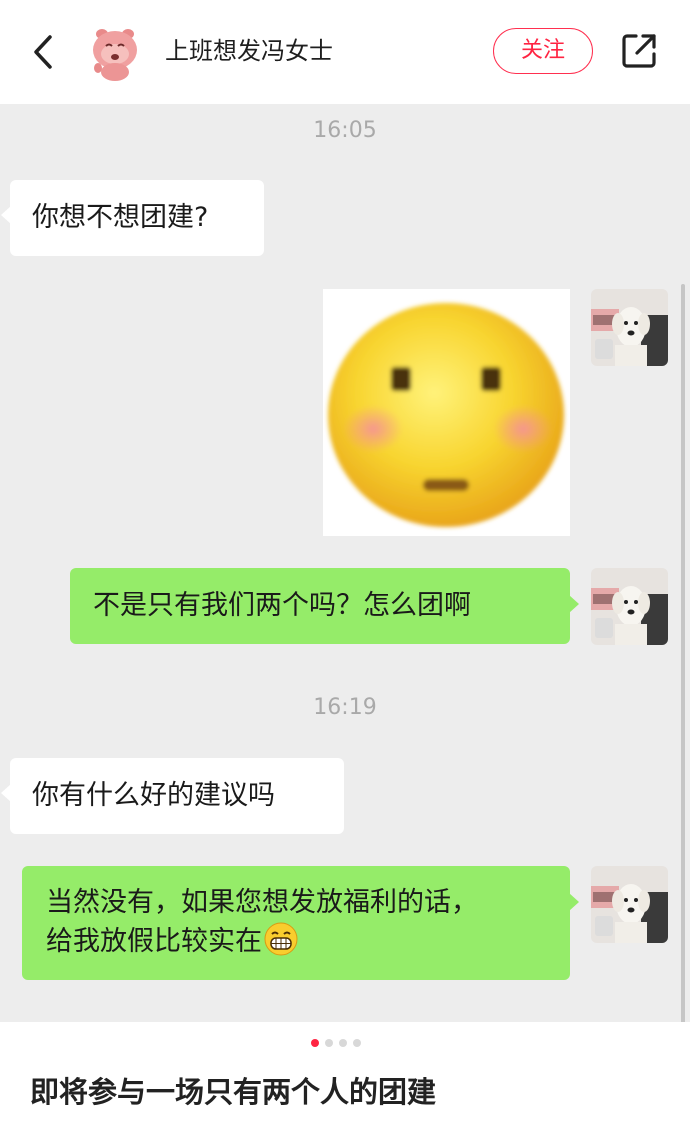 This screenshot has width=690, height=1123. What do you see at coordinates (233, 1092) in the screenshot?
I see `note-title: 即将参与一场只有两个人的团建` at bounding box center [233, 1092].